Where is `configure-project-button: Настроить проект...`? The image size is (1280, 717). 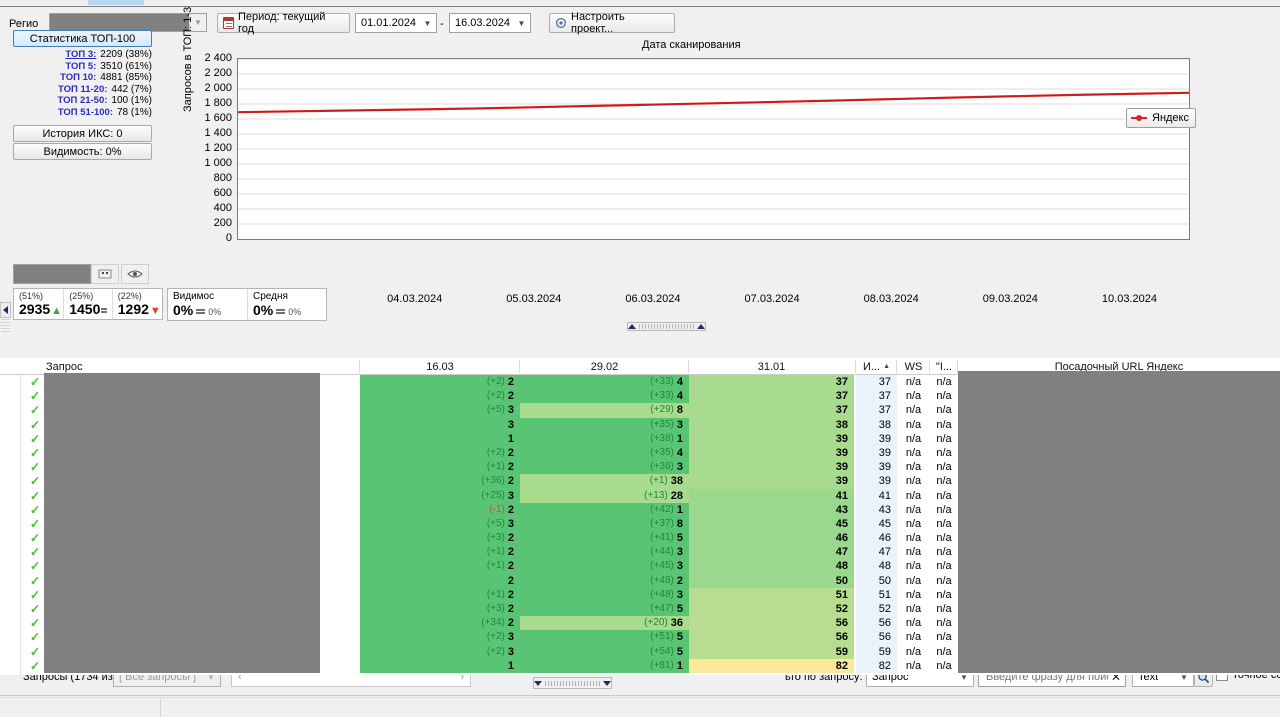
configure-project-button: Настроить проект... is located at coordinates (612, 23).